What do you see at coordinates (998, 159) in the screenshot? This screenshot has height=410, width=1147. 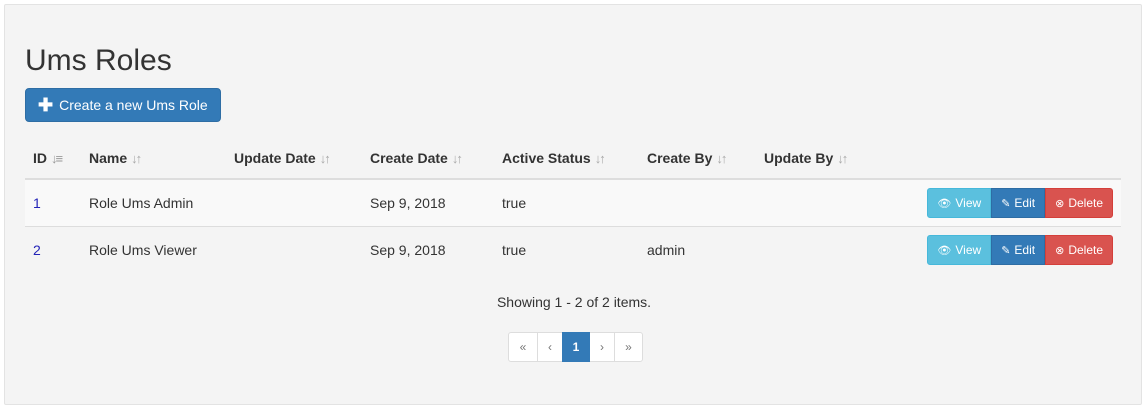 I see `column-header-actions` at bounding box center [998, 159].